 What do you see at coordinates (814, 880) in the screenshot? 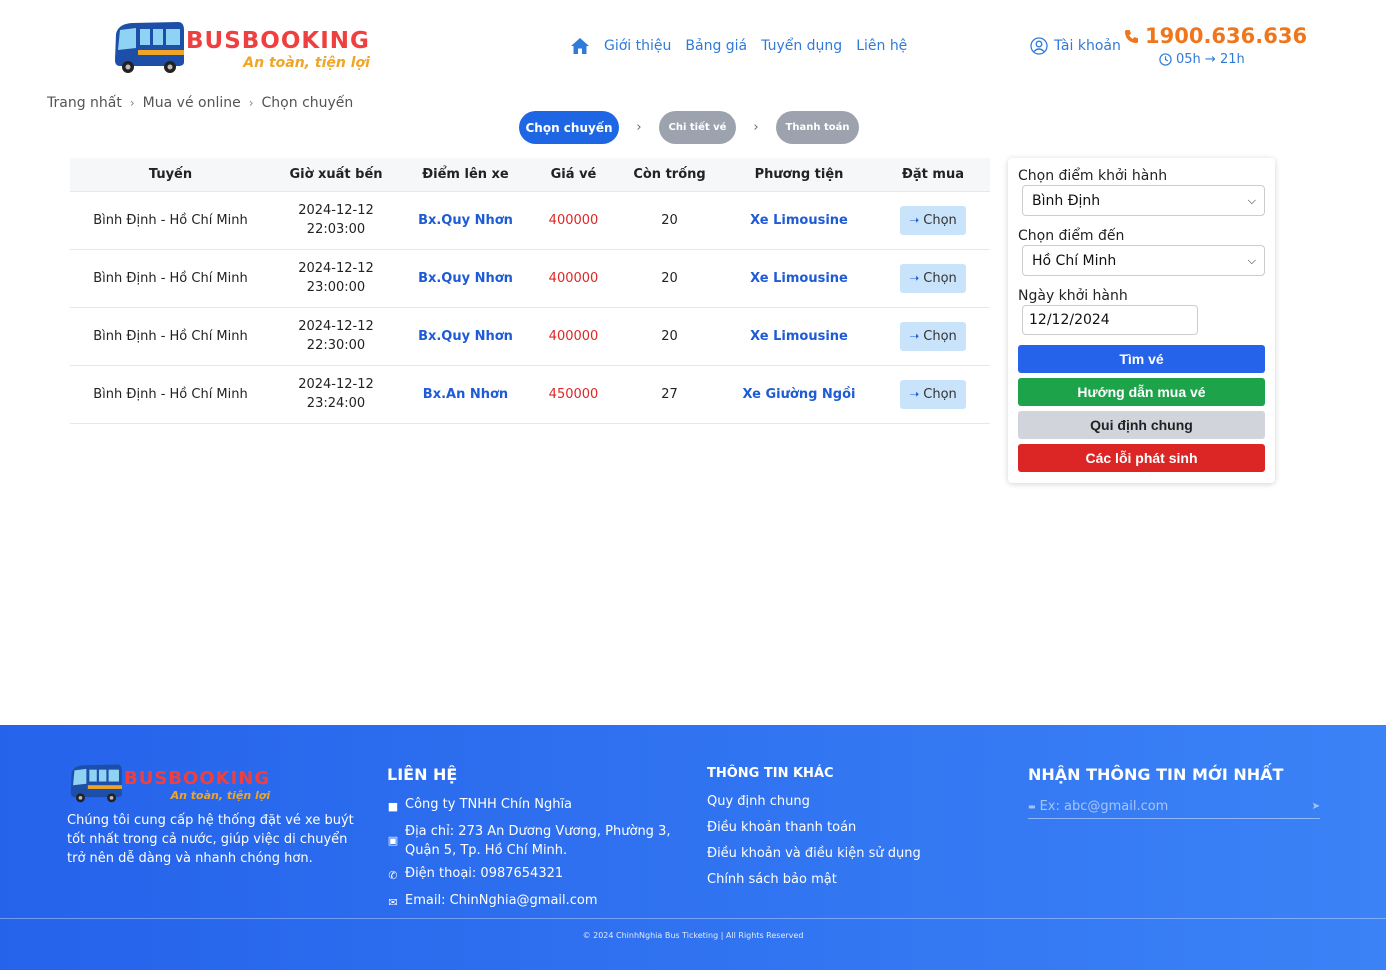
I see `link-privacy-policy: Chính sách bảo mật` at bounding box center [814, 880].